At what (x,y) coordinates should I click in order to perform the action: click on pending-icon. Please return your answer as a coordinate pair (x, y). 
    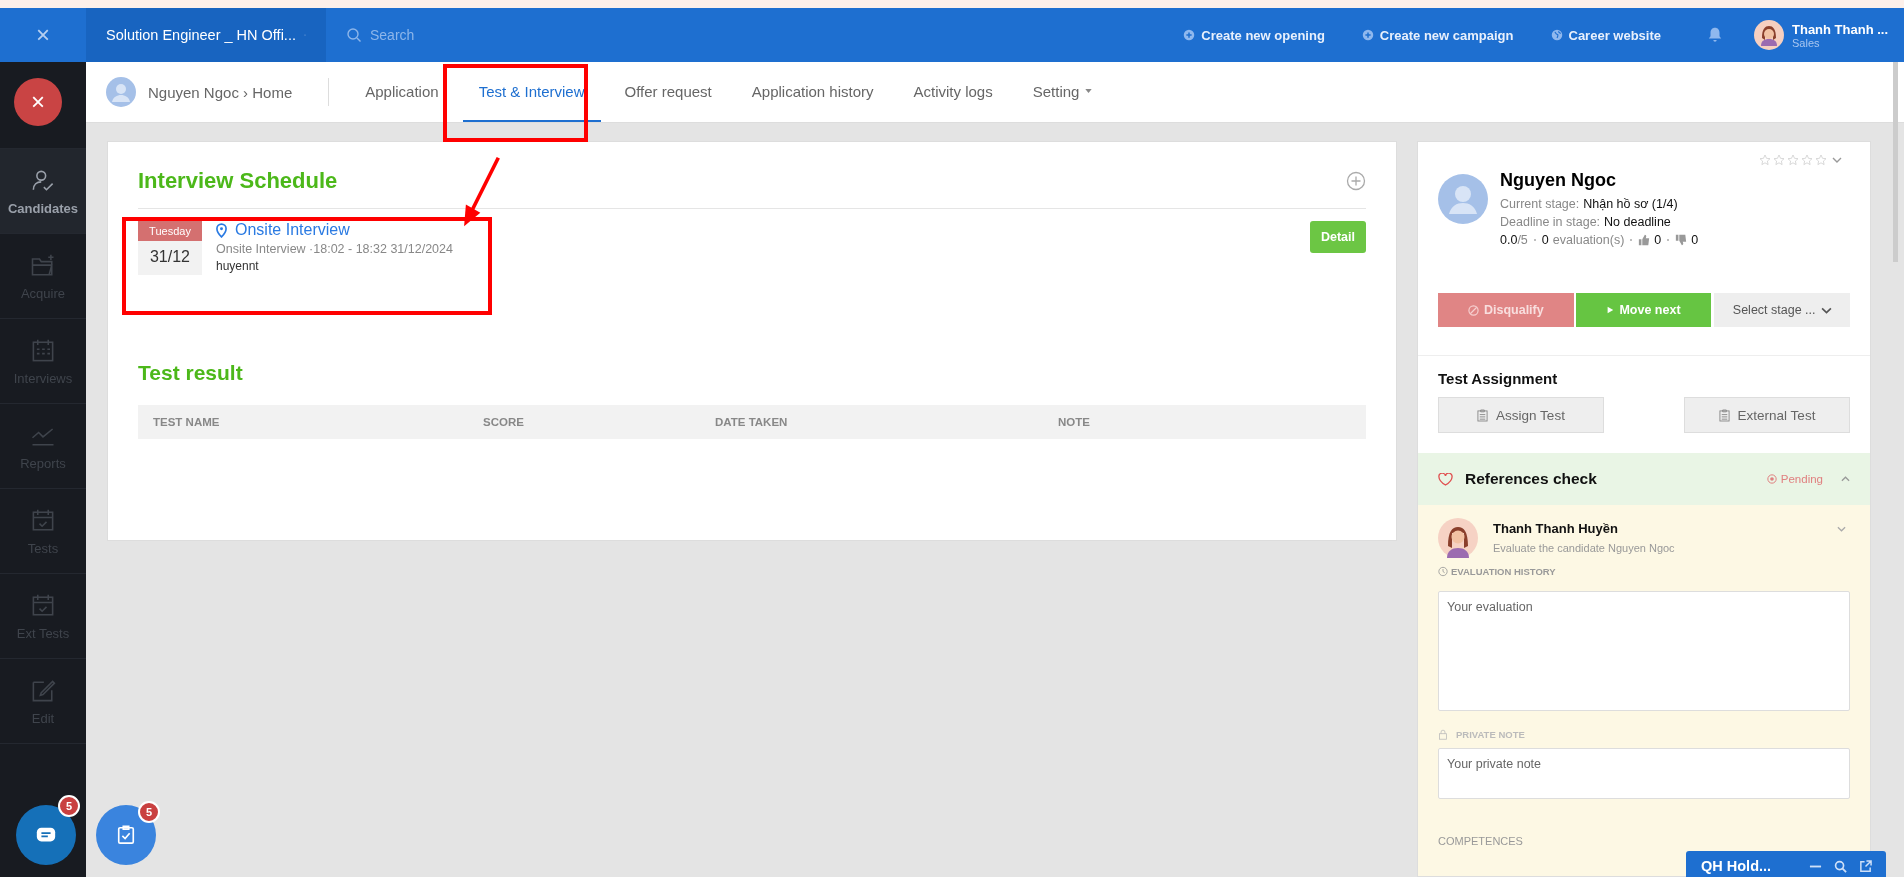
    Looking at the image, I should click on (1771, 479).